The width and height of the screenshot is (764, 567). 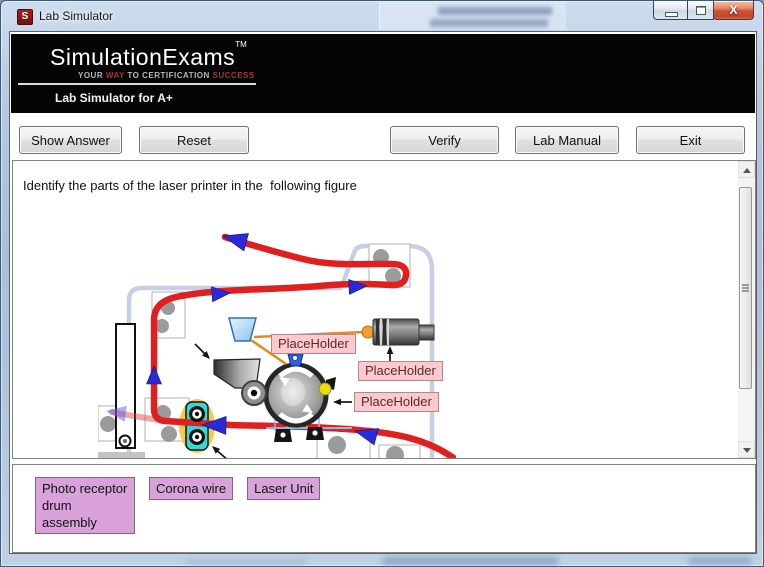 I want to click on draggable-label-corona-wire: Corona wire, so click(x=191, y=488).